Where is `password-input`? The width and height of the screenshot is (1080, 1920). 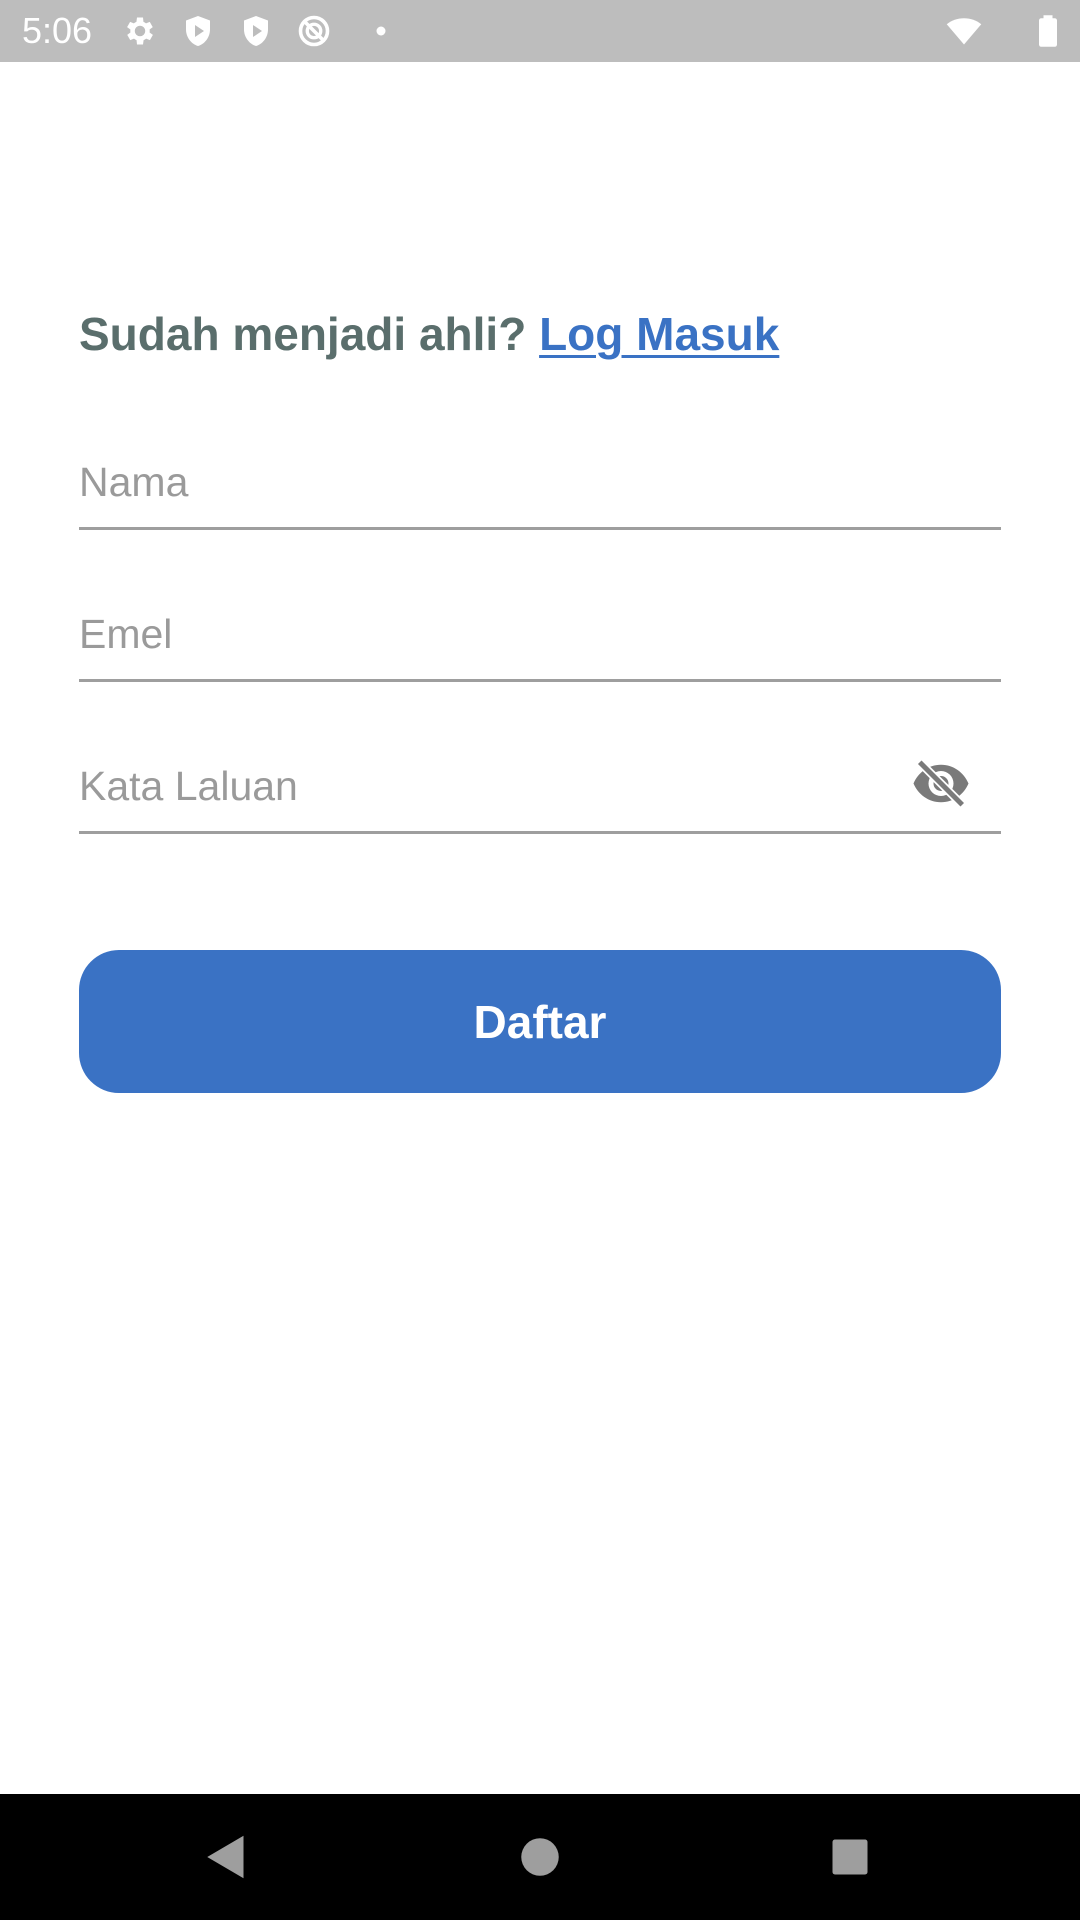 password-input is located at coordinates (540, 786).